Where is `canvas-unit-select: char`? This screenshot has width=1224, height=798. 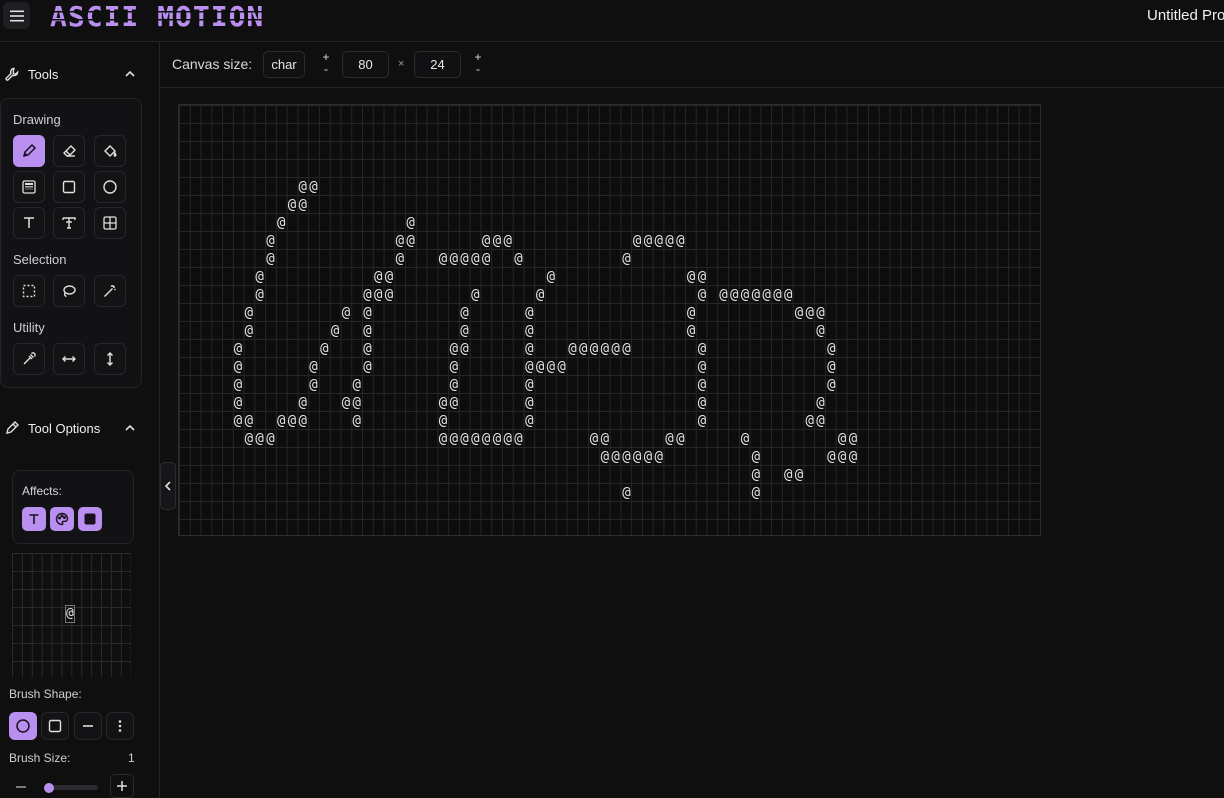
canvas-unit-select: char is located at coordinates (284, 64).